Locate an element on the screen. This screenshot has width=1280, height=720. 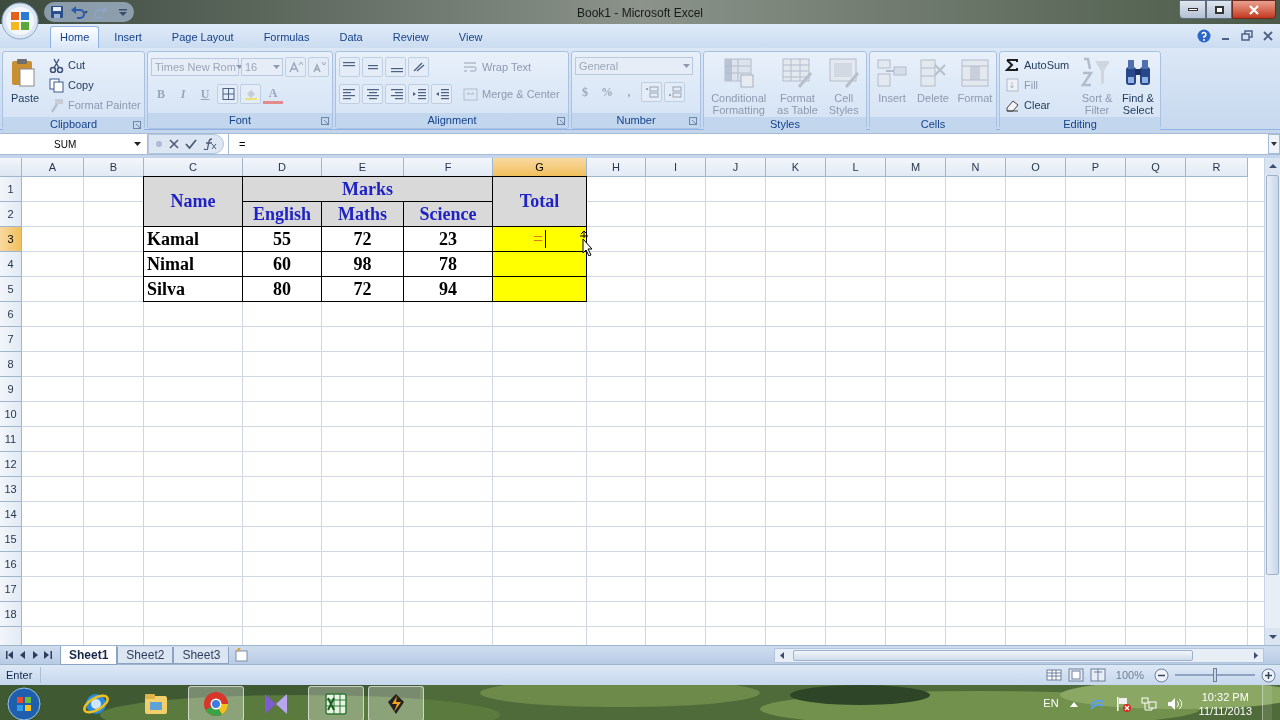
wrap-text-icon is located at coordinates (470, 67).